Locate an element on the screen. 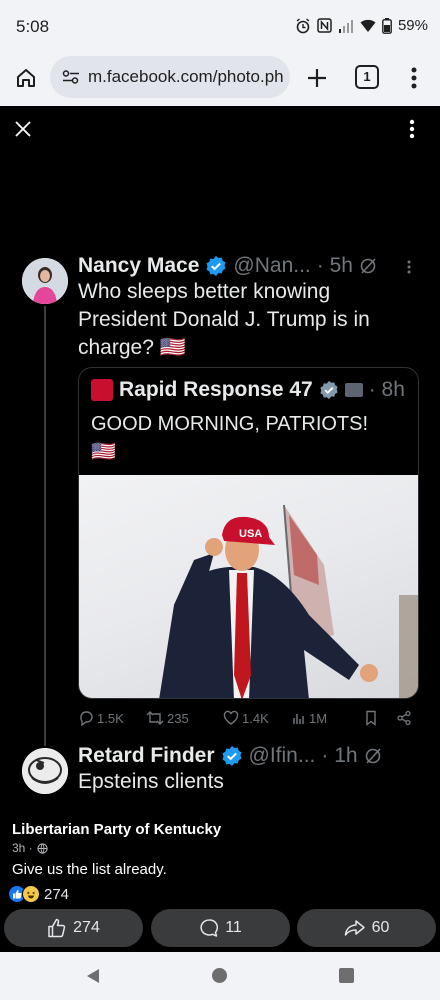  bookmark-icon is located at coordinates (371, 718).